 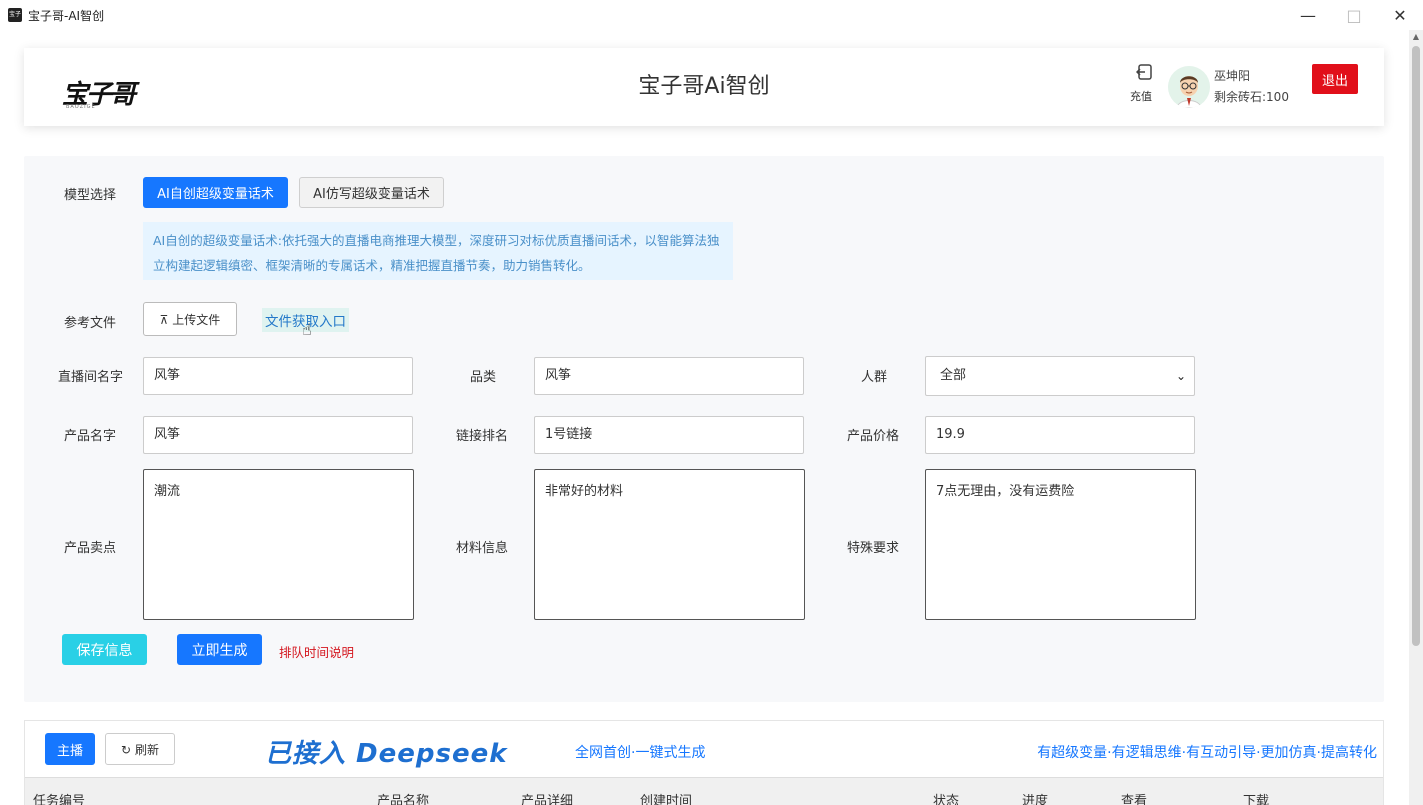 I want to click on column-header: 创建时间, so click(x=666, y=799).